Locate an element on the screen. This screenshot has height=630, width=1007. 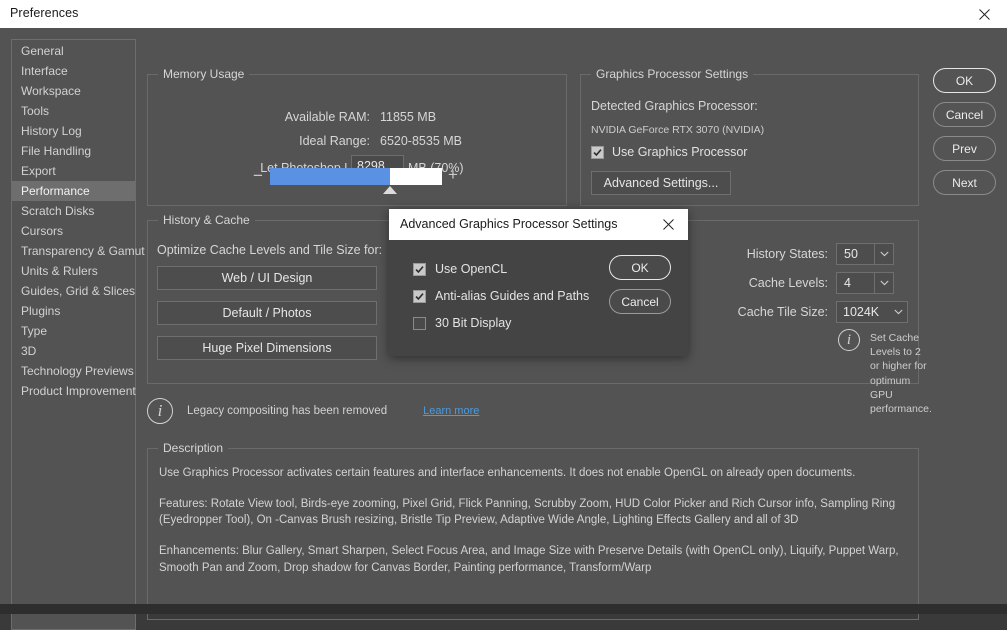
window-titlebar: Preferences is located at coordinates (503, 14).